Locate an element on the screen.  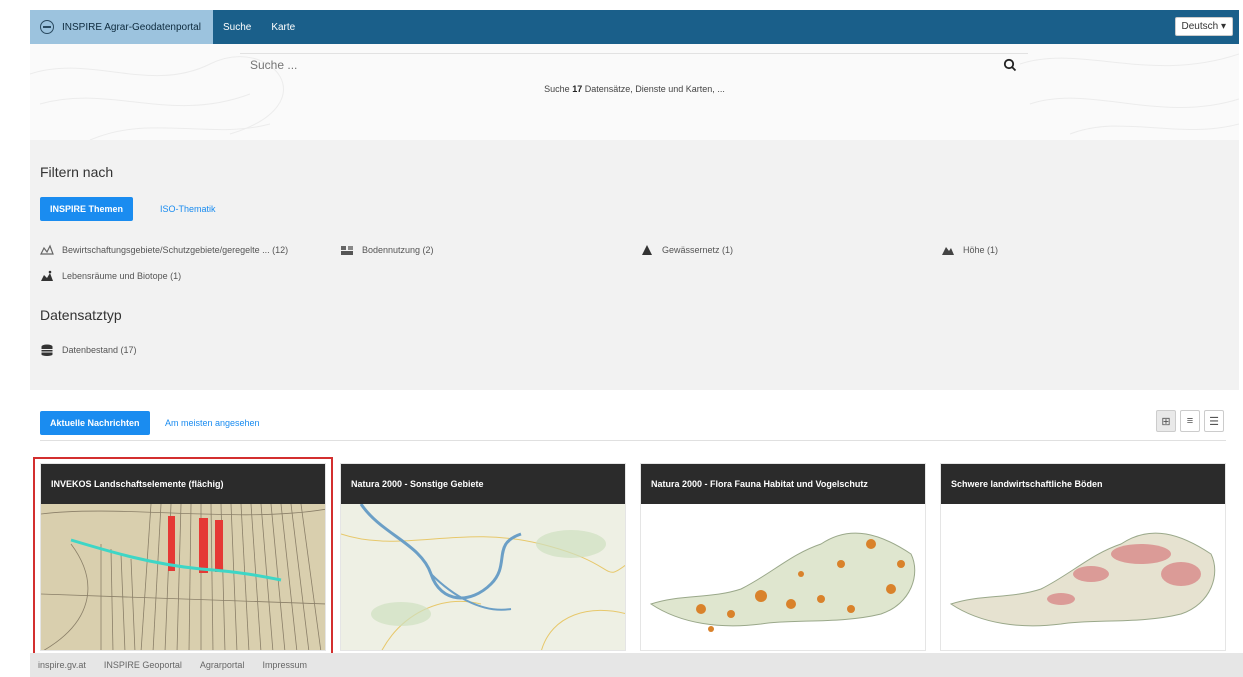
elevation-icon is located at coordinates (948, 251).